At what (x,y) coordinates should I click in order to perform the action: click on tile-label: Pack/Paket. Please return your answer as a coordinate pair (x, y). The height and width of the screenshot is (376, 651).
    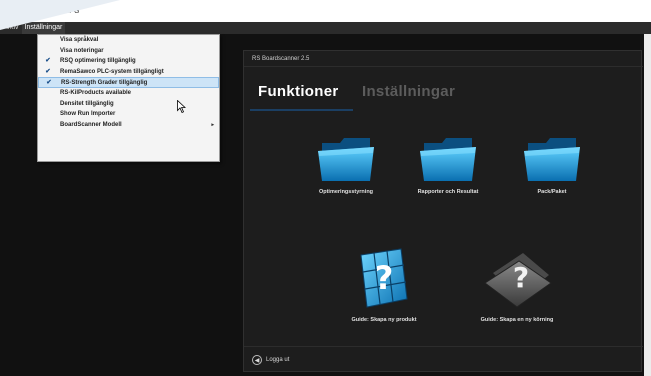
    Looking at the image, I should click on (552, 192).